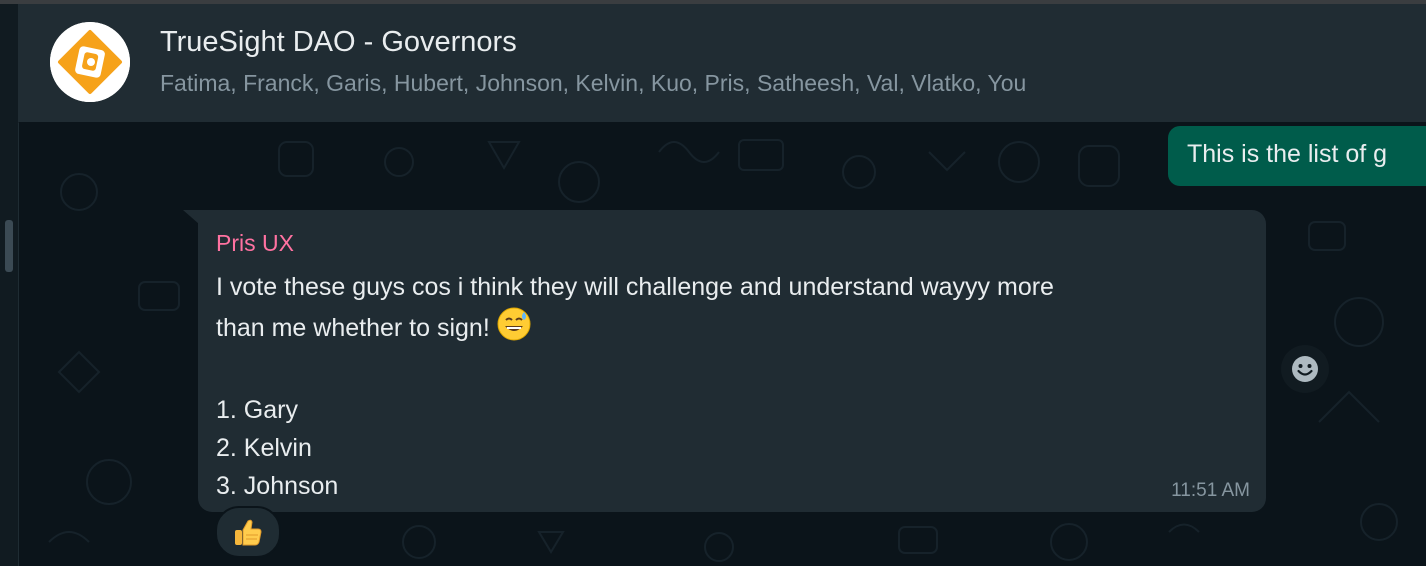  Describe the element at coordinates (9, 285) in the screenshot. I see `chat-list-edge` at that location.